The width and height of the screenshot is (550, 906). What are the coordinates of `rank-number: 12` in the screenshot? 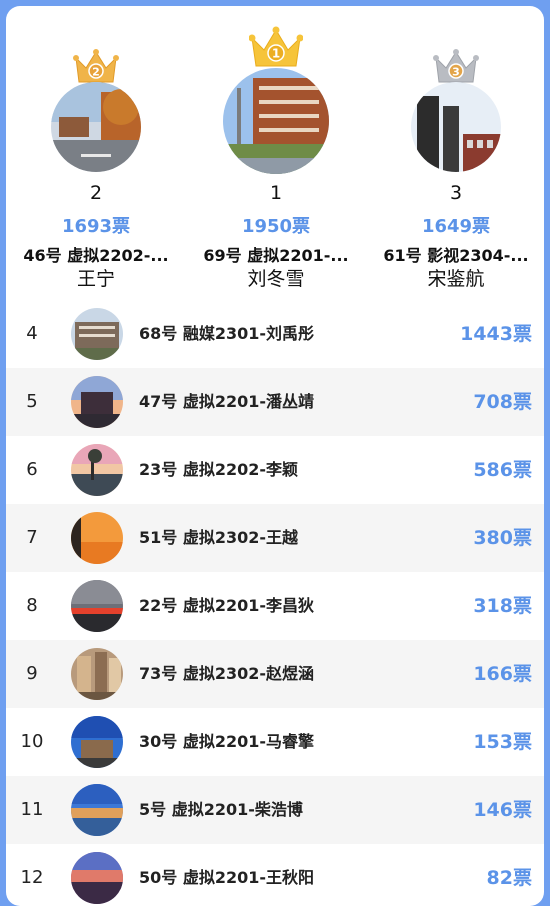 It's located at (32, 877).